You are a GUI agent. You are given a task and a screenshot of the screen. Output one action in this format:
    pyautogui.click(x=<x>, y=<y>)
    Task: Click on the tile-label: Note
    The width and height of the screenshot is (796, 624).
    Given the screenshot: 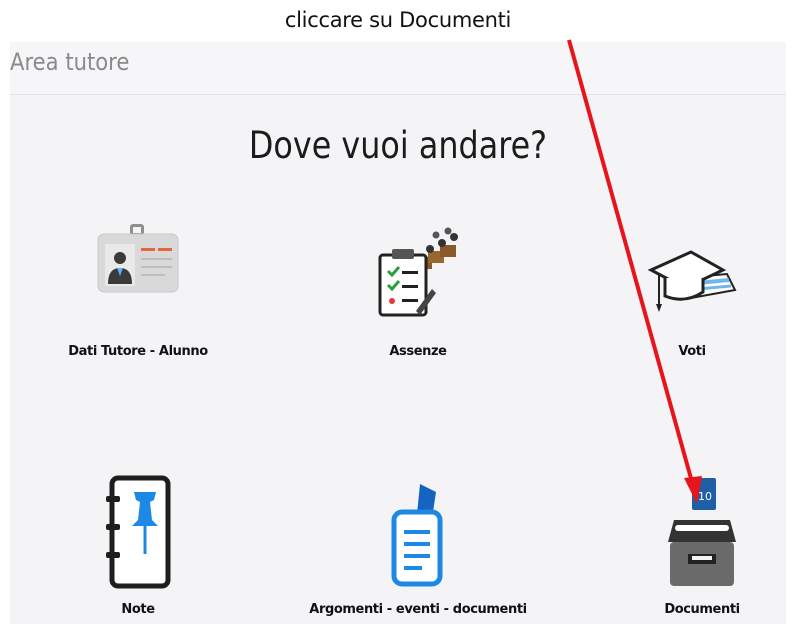 What is the action you would take?
    pyautogui.click(x=138, y=609)
    